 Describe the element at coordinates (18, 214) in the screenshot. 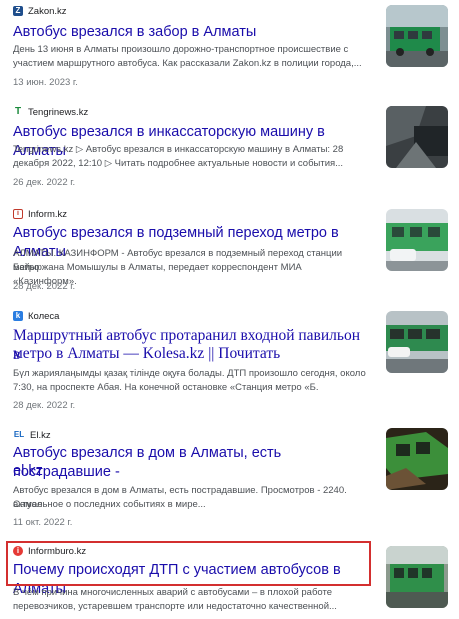

I see `inform-logo-icon: i` at that location.